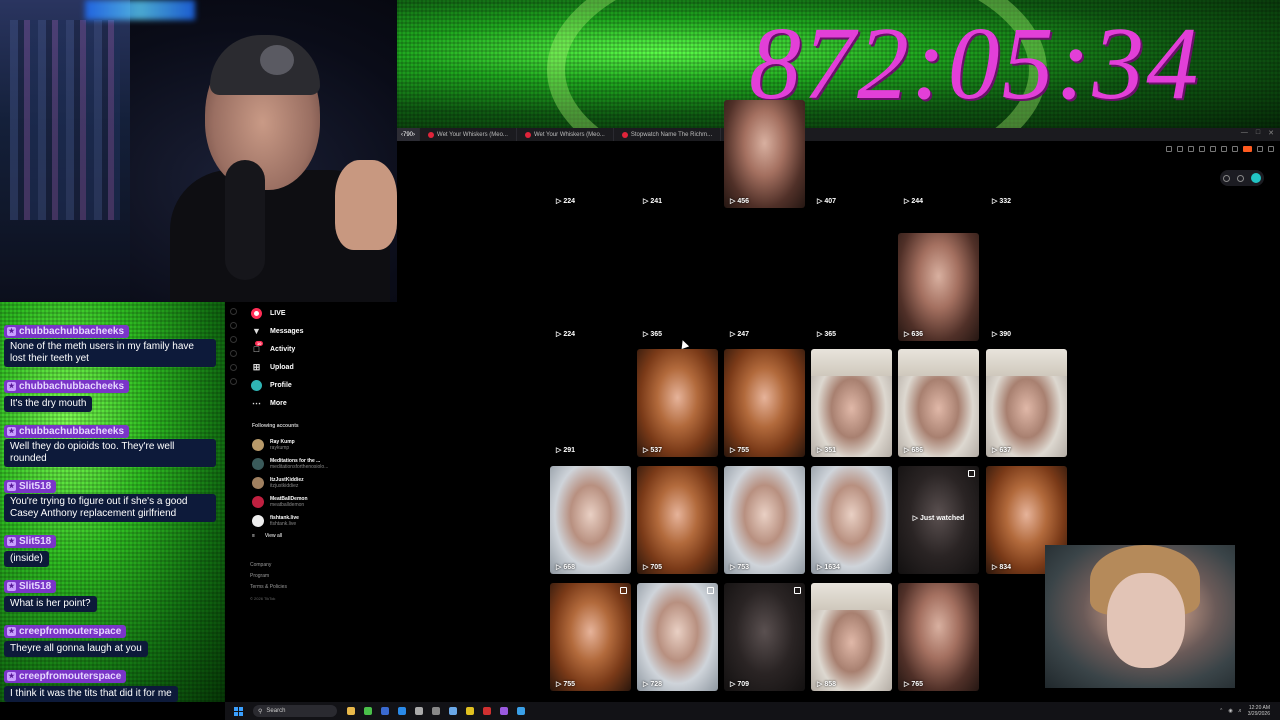 Image resolution: width=1280 pixels, height=720 pixels. Describe the element at coordinates (268, 587) in the screenshot. I see `footer-terms-link: Terms & Policies` at that location.